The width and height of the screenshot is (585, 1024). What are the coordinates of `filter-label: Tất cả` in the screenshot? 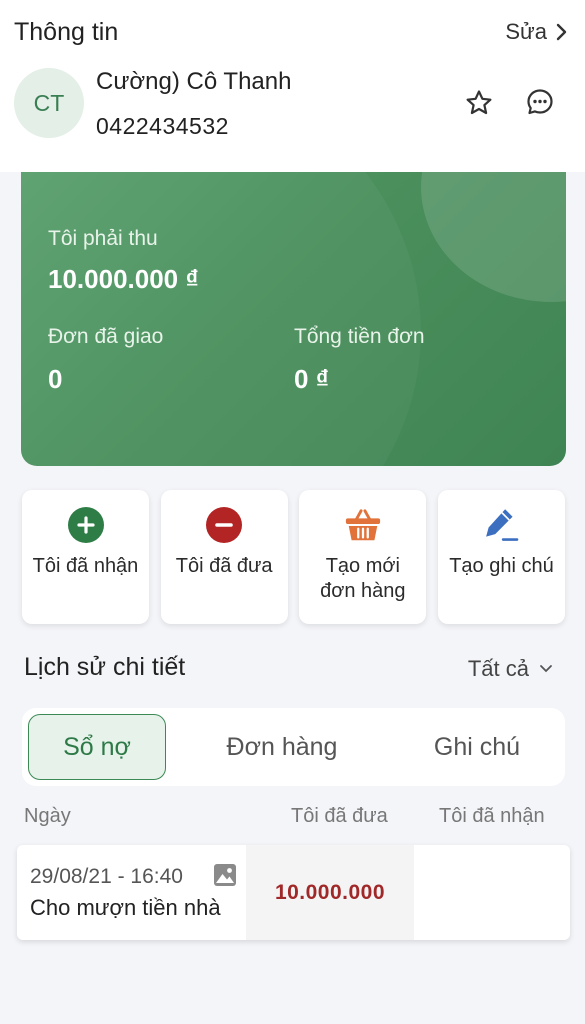 It's located at (498, 668).